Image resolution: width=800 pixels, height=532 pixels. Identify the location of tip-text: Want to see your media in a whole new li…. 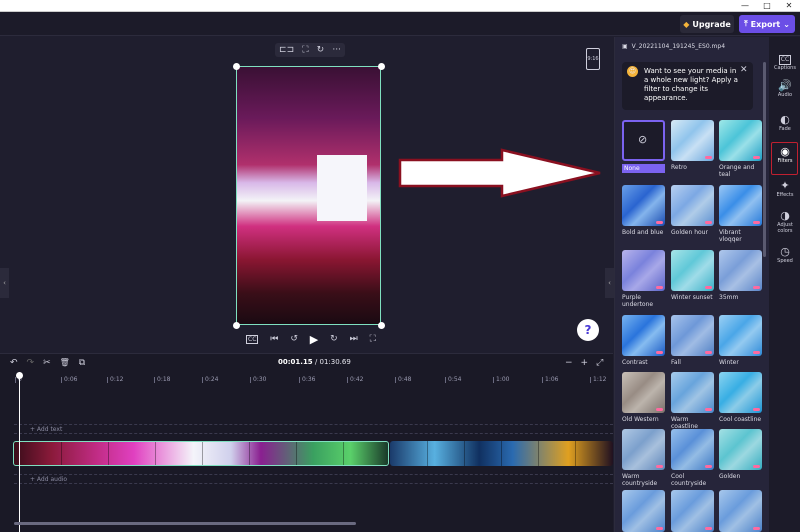
(691, 84).